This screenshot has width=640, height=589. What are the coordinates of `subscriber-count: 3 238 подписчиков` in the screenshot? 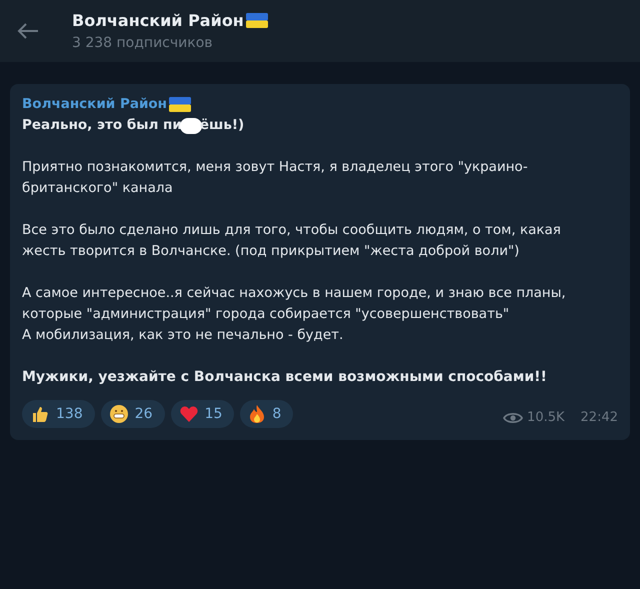 It's located at (143, 43).